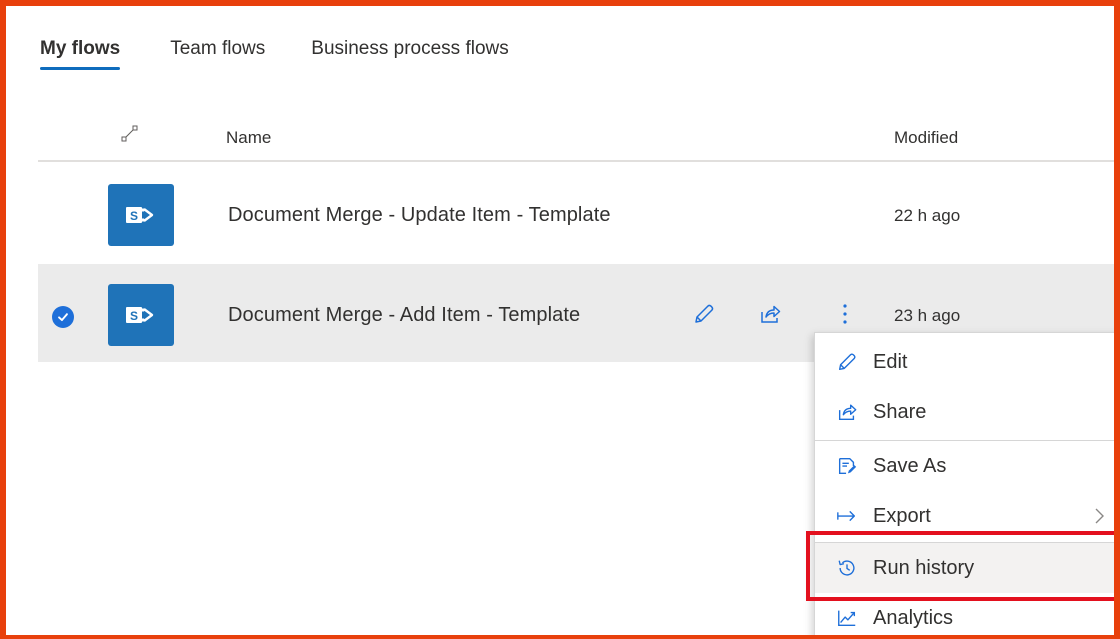 The image size is (1120, 639). What do you see at coordinates (847, 618) in the screenshot?
I see `analytics-chart-icon` at bounding box center [847, 618].